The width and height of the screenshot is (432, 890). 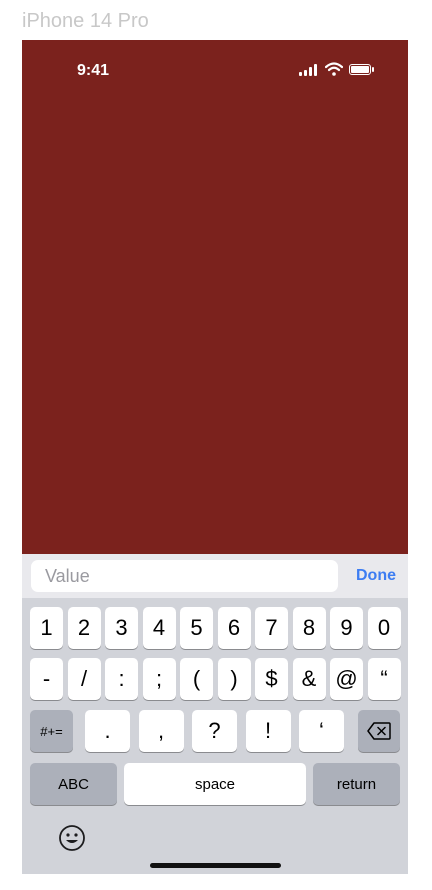 What do you see at coordinates (121, 679) in the screenshot?
I see `key: :` at bounding box center [121, 679].